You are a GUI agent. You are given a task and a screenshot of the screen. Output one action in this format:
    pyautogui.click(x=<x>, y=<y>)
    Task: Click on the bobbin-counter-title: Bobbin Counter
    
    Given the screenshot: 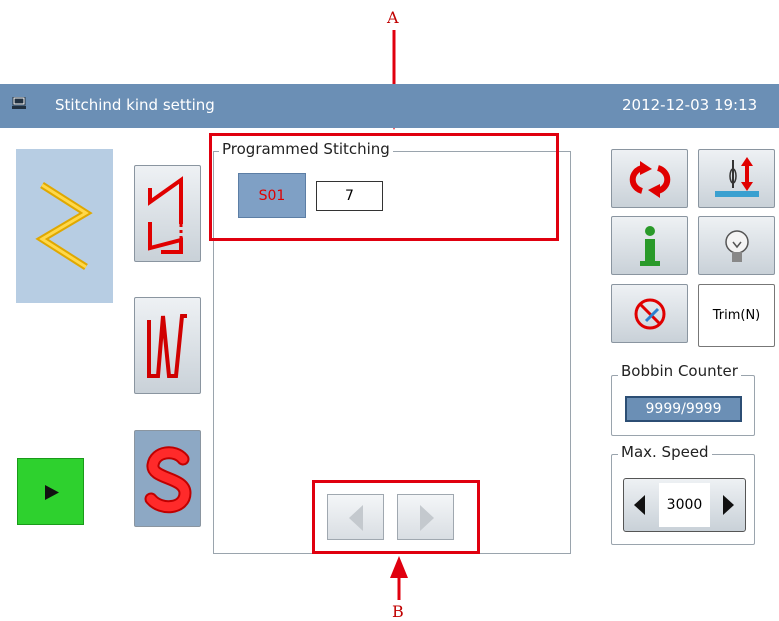 What is the action you would take?
    pyautogui.click(x=679, y=371)
    